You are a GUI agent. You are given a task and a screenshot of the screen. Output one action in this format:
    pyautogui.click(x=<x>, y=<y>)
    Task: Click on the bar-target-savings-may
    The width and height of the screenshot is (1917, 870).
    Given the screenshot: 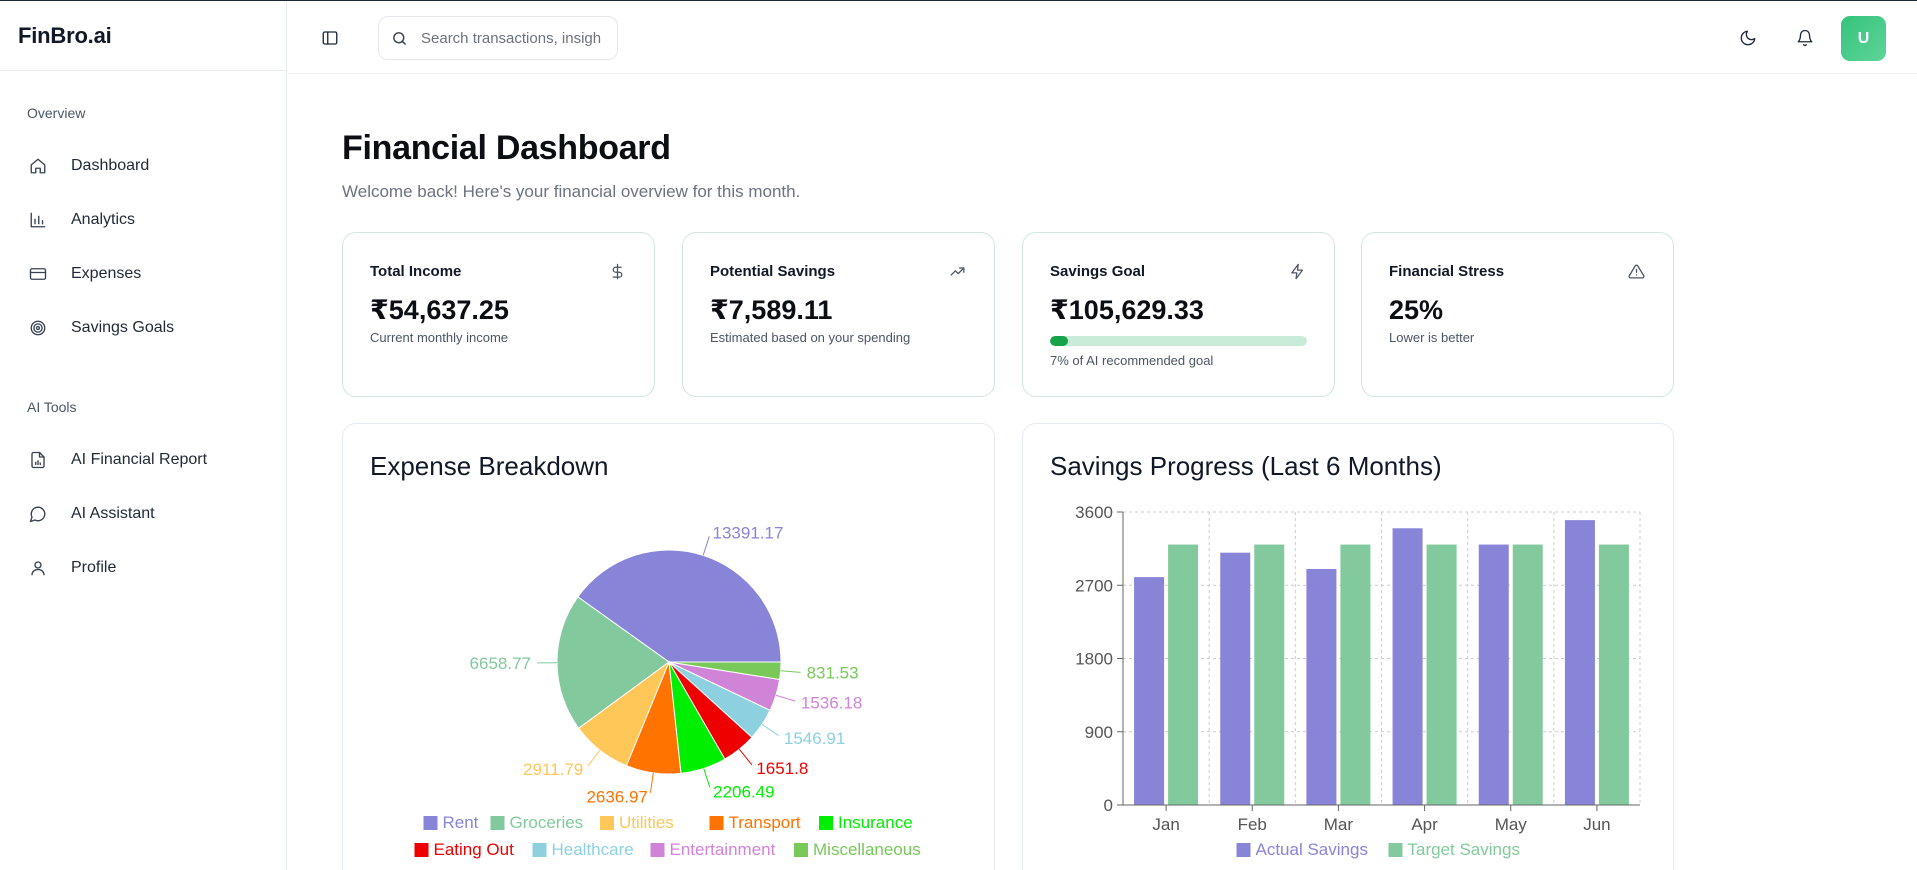 What is the action you would take?
    pyautogui.click(x=1527, y=674)
    